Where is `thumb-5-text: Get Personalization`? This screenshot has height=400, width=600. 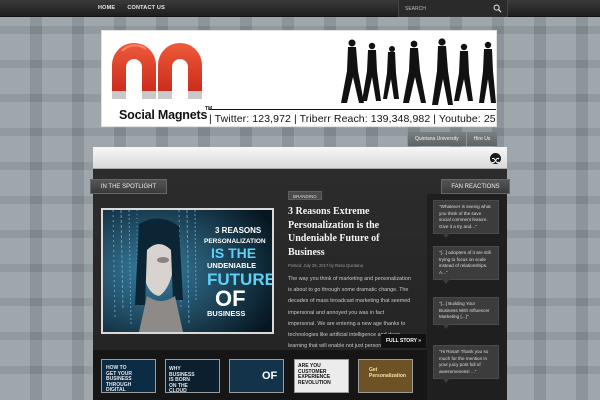
thumb-5-text: Get Personalization is located at coordinates (387, 373).